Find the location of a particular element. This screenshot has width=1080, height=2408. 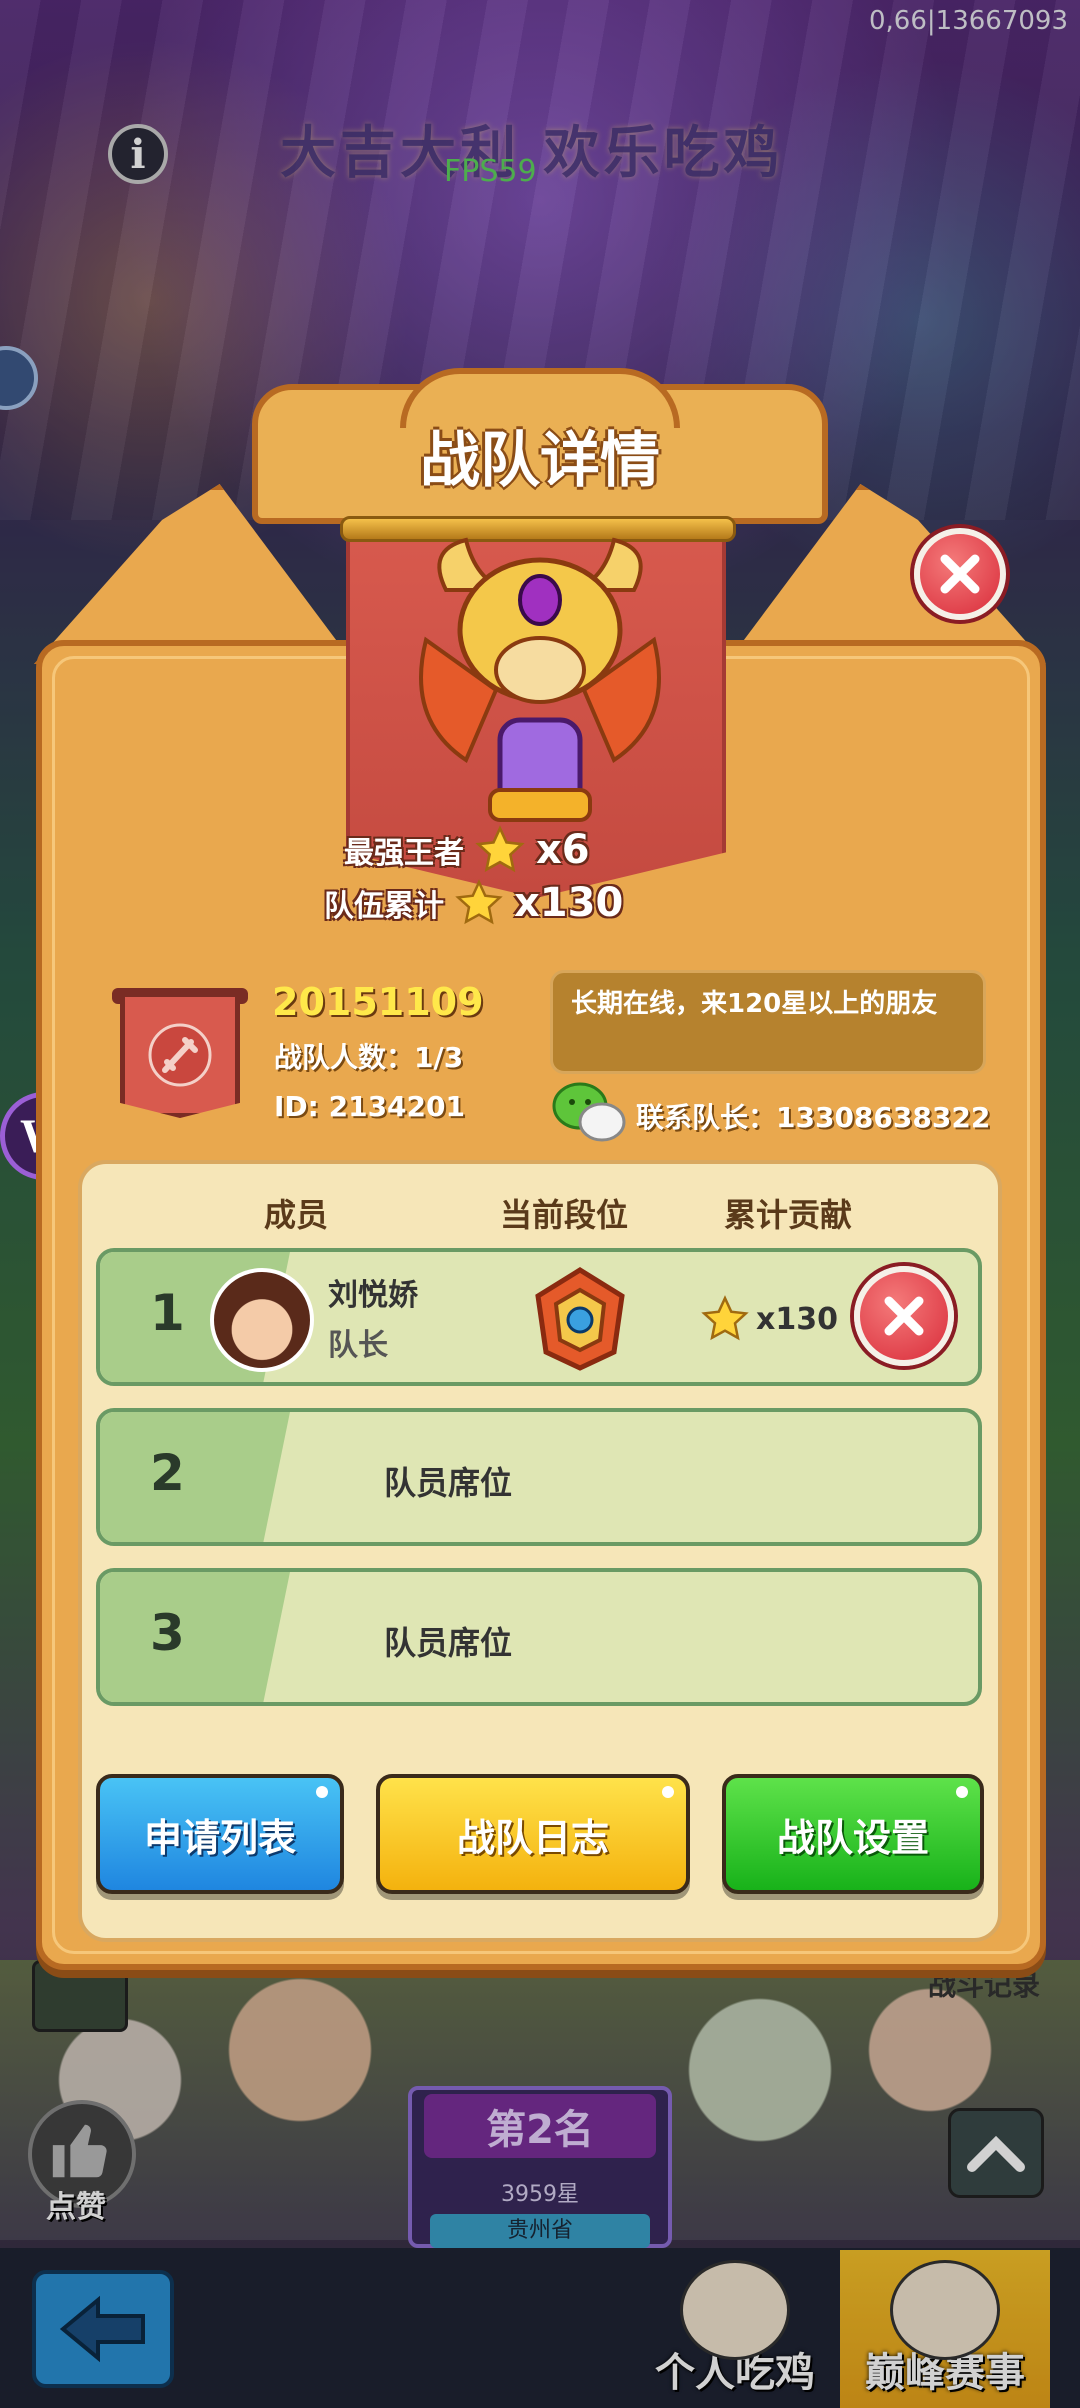

apply-list-button: 申请列表 is located at coordinates (220, 1834).